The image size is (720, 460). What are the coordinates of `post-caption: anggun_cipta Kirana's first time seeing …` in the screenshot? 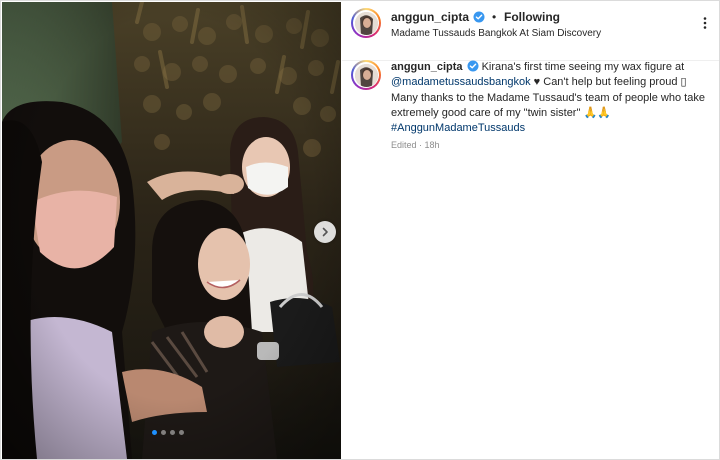 It's located at (550, 98).